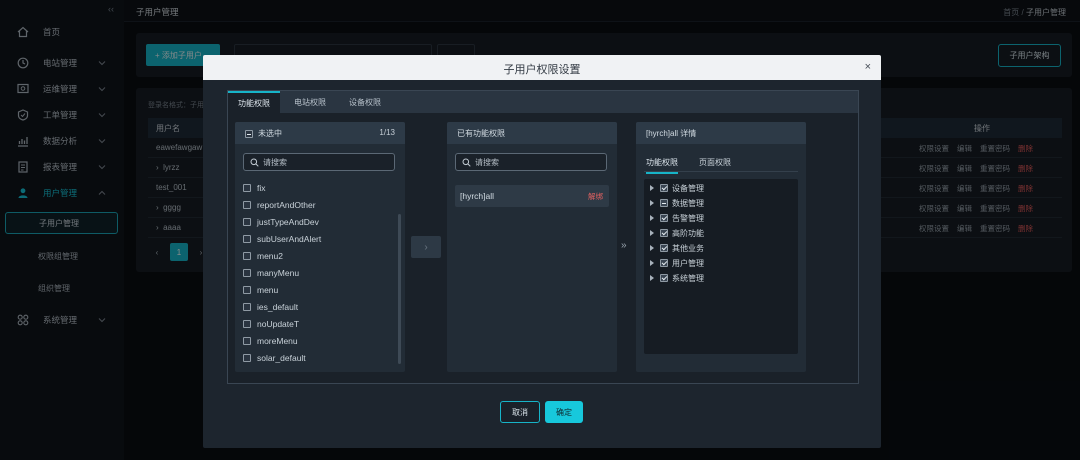  What do you see at coordinates (564, 412) in the screenshot?
I see `confirm-button: 确定` at bounding box center [564, 412].